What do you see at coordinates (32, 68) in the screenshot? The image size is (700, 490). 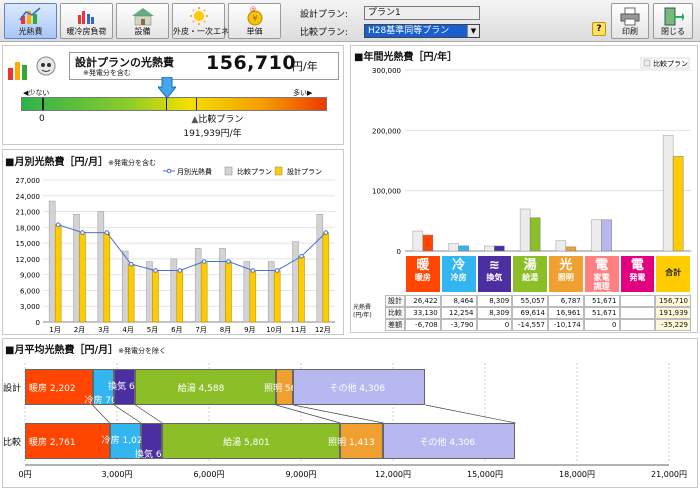 I see `mascot-icon` at bounding box center [32, 68].